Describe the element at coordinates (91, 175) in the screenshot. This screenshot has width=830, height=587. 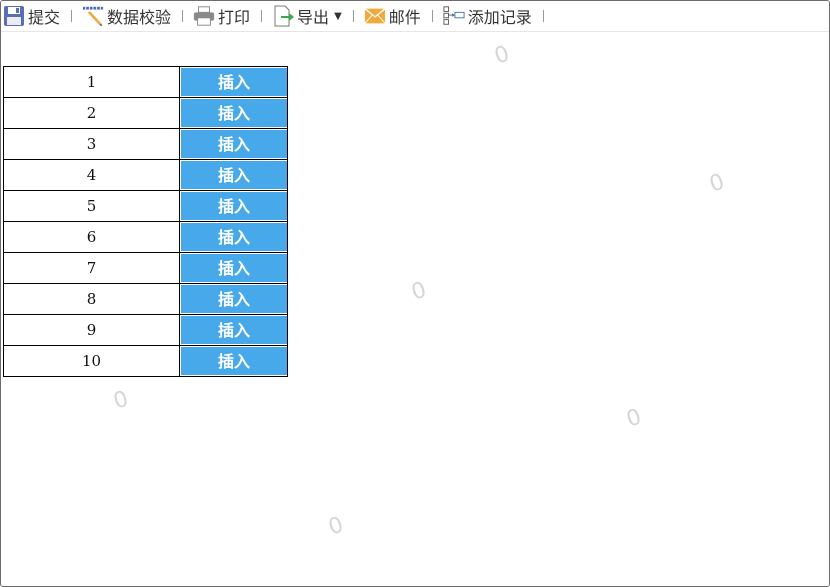
I see `row-number-cell: 4` at that location.